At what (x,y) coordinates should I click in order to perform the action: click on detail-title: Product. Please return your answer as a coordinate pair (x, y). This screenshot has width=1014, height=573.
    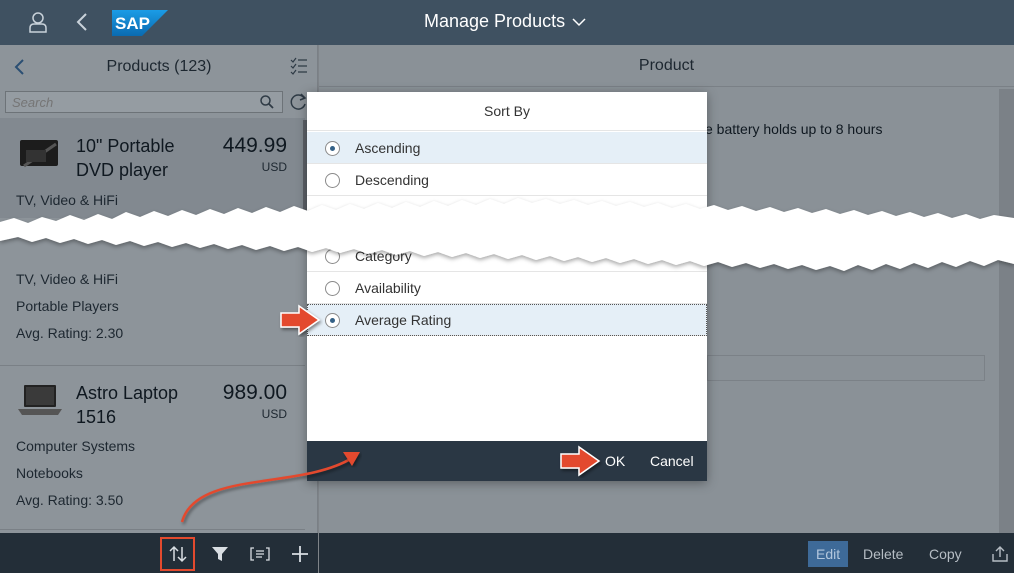
    Looking at the image, I should click on (666, 65).